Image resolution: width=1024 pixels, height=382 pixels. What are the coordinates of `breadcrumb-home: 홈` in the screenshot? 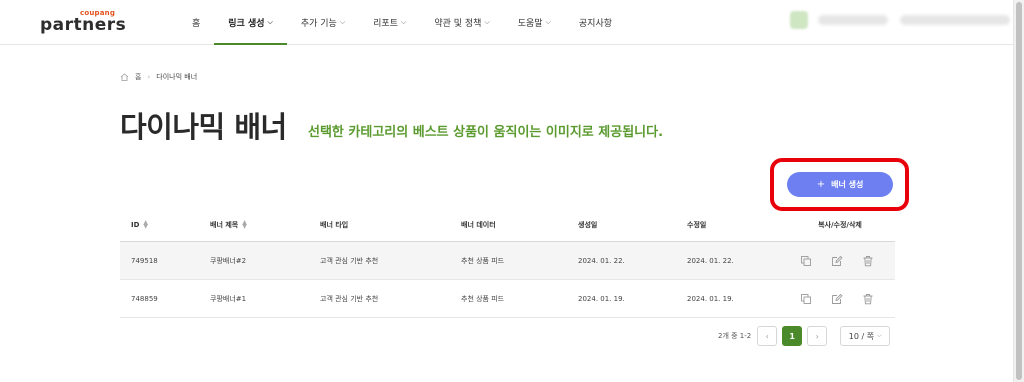 It's located at (138, 77).